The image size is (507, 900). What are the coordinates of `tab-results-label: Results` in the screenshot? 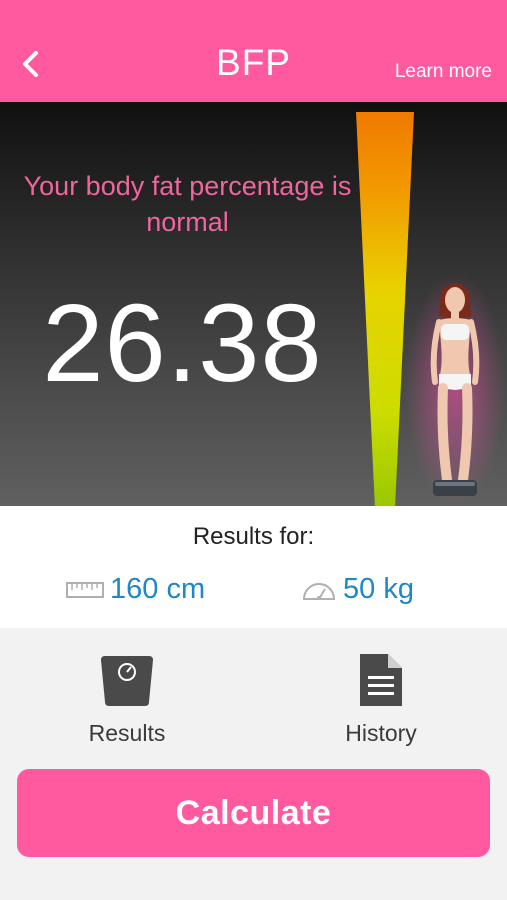 It's located at (127, 733).